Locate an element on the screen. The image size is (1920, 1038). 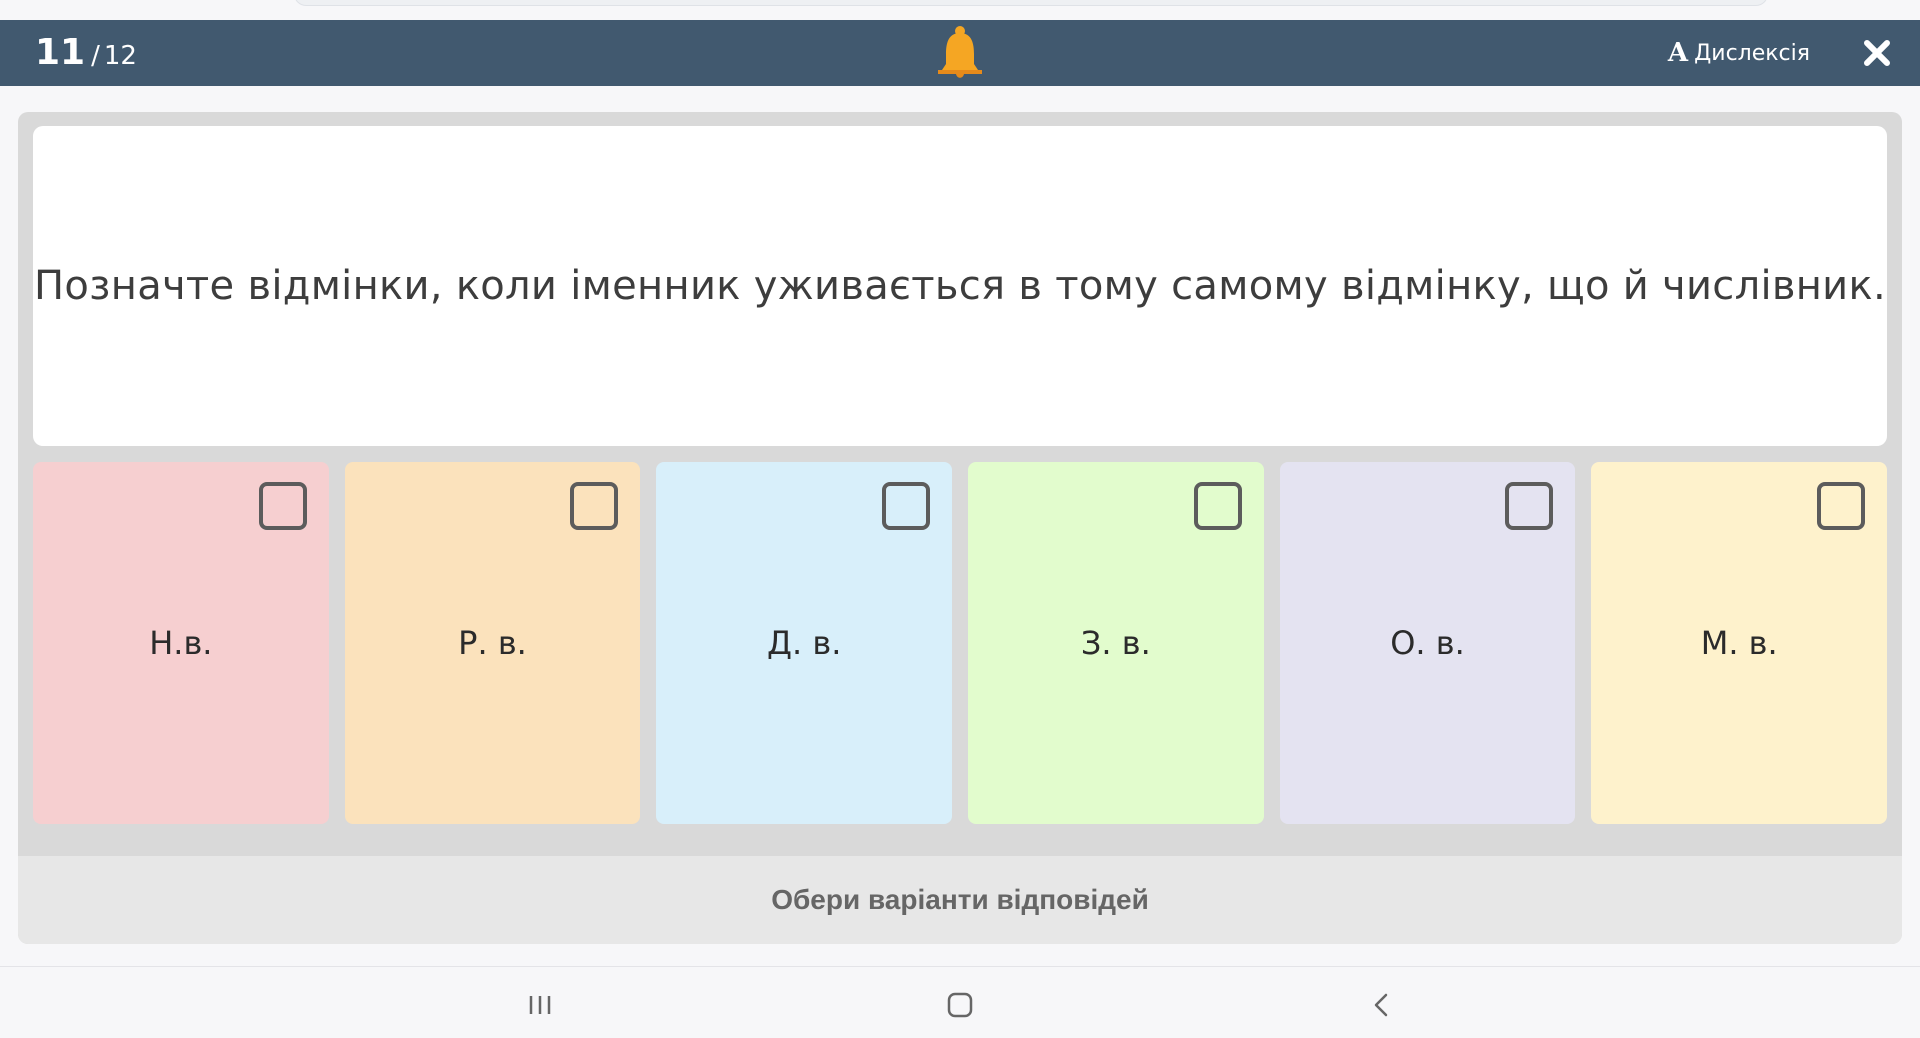
submit-hint: Обери варіанти відповідей is located at coordinates (960, 899).